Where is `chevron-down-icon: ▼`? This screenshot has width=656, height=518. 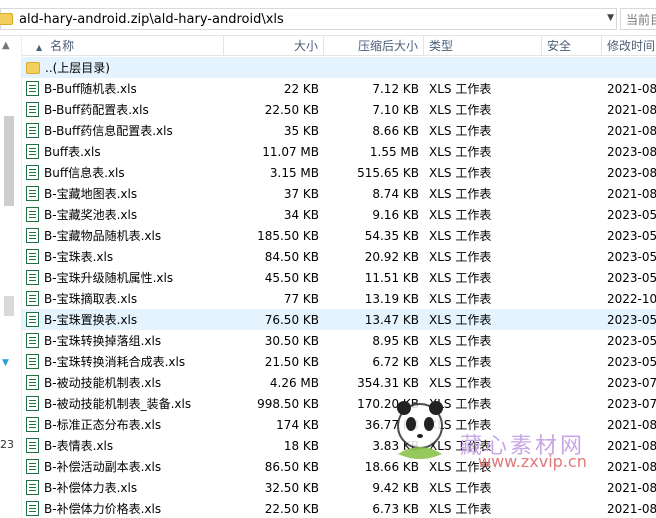
chevron-down-icon: ▼ is located at coordinates (610, 18).